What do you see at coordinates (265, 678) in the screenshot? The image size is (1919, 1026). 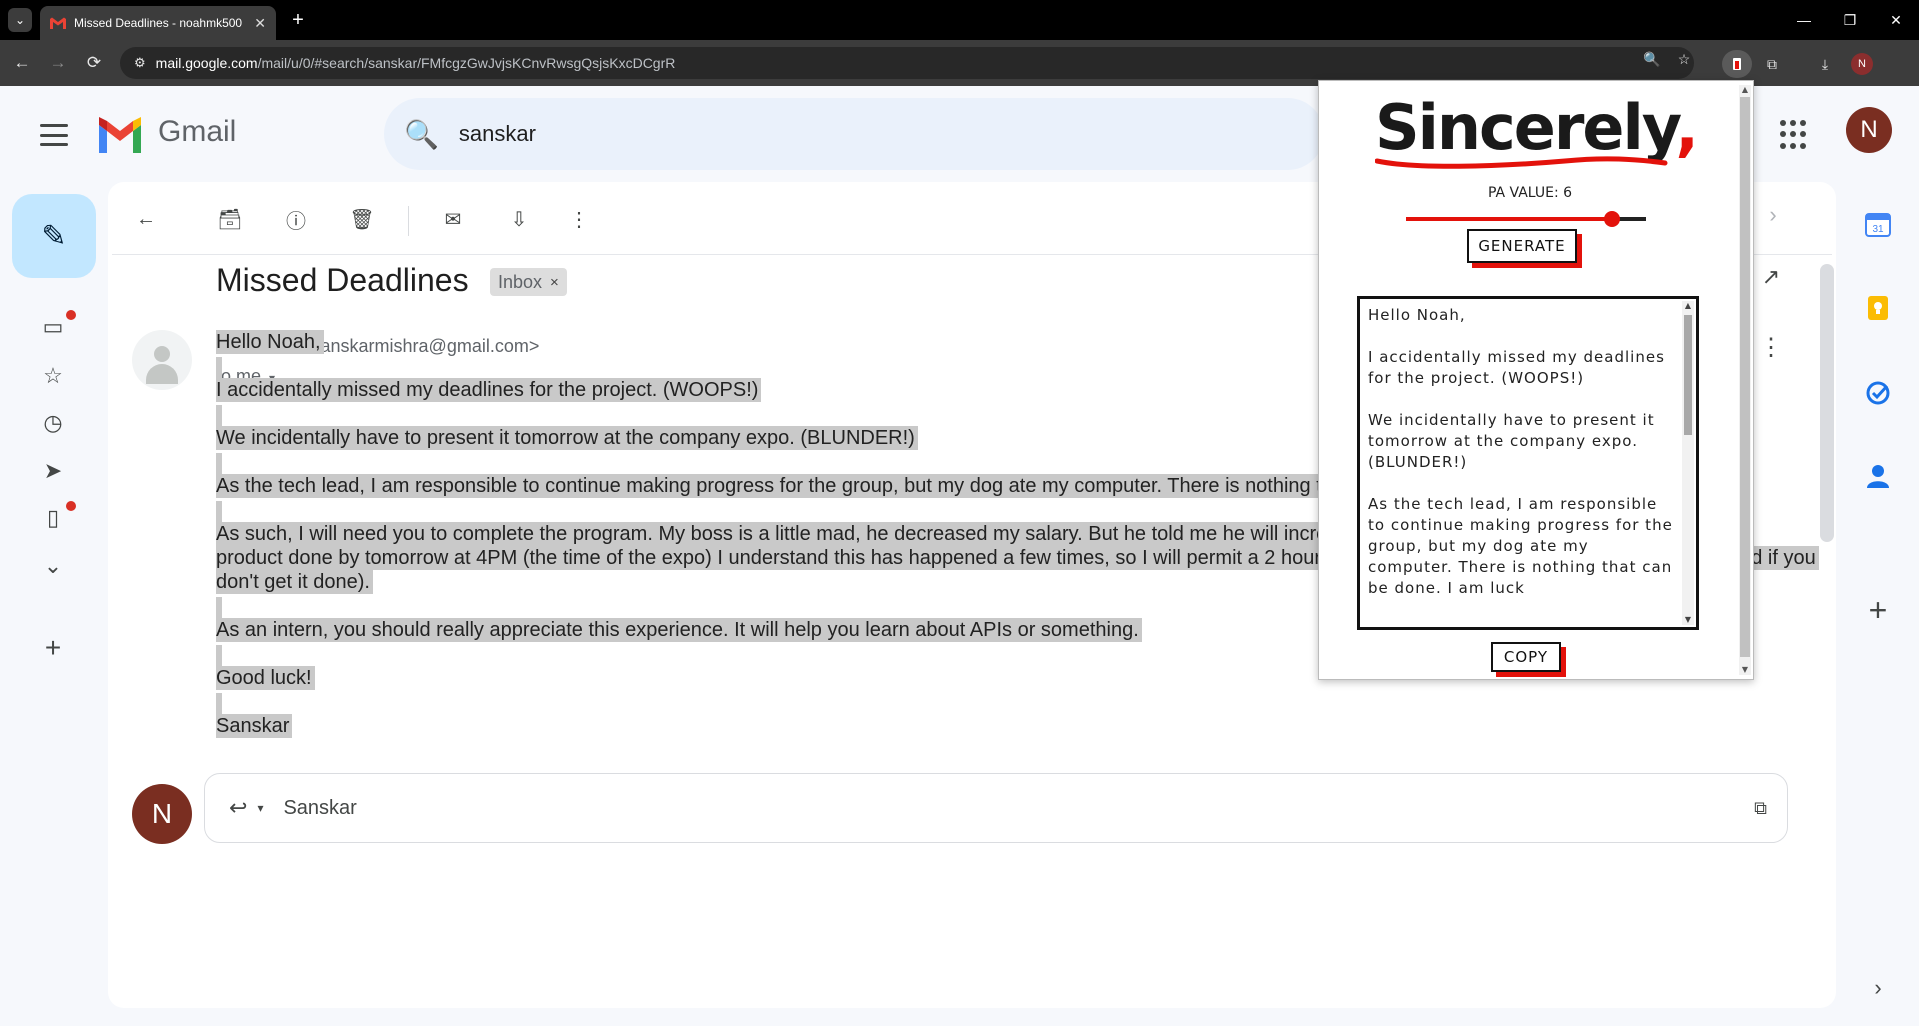 I see `email-body-line: Good luck!` at bounding box center [265, 678].